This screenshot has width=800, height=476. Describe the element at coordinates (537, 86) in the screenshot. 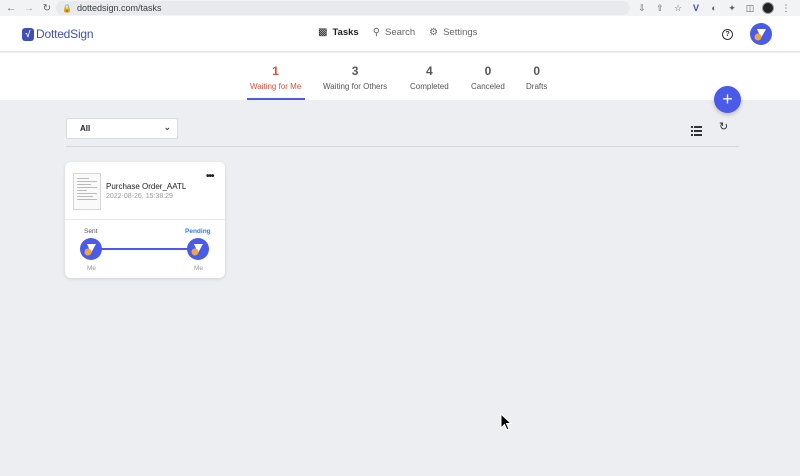

I see `tab-label: Drafts` at that location.